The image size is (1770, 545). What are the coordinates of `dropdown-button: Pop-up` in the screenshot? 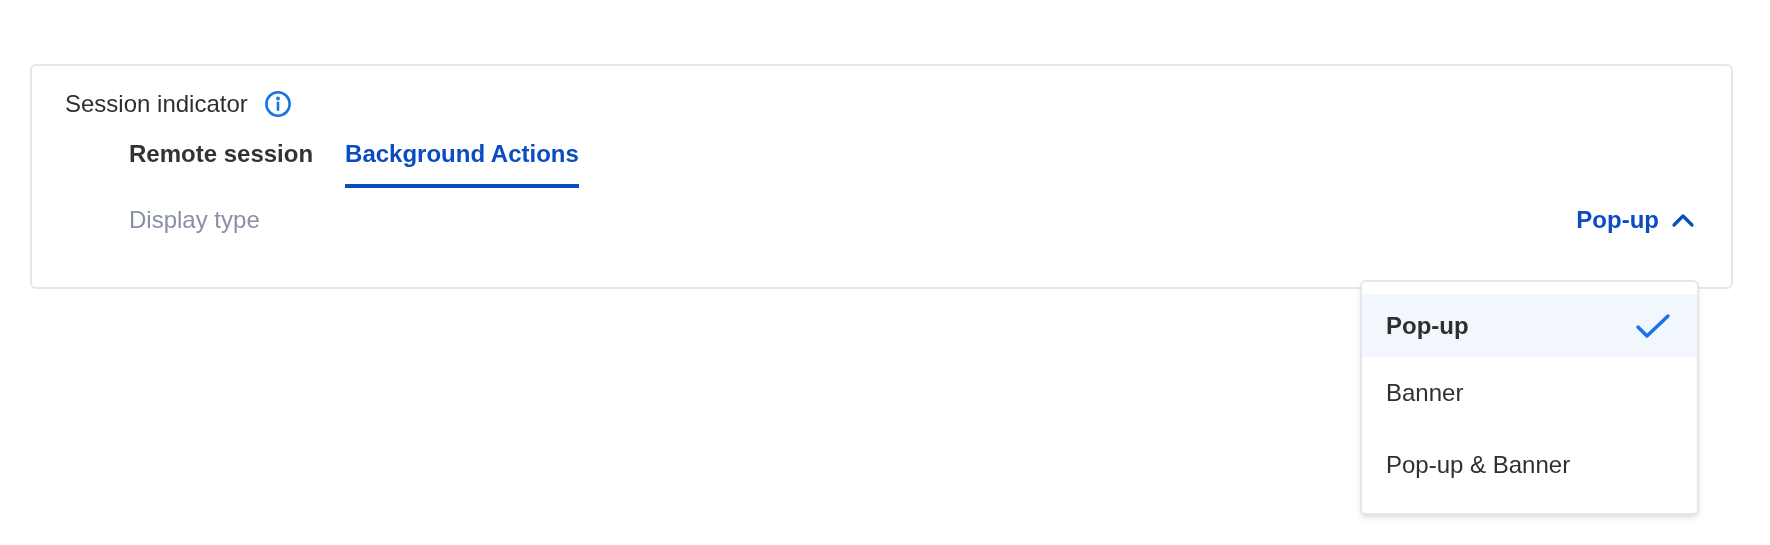 It's located at (1635, 220).